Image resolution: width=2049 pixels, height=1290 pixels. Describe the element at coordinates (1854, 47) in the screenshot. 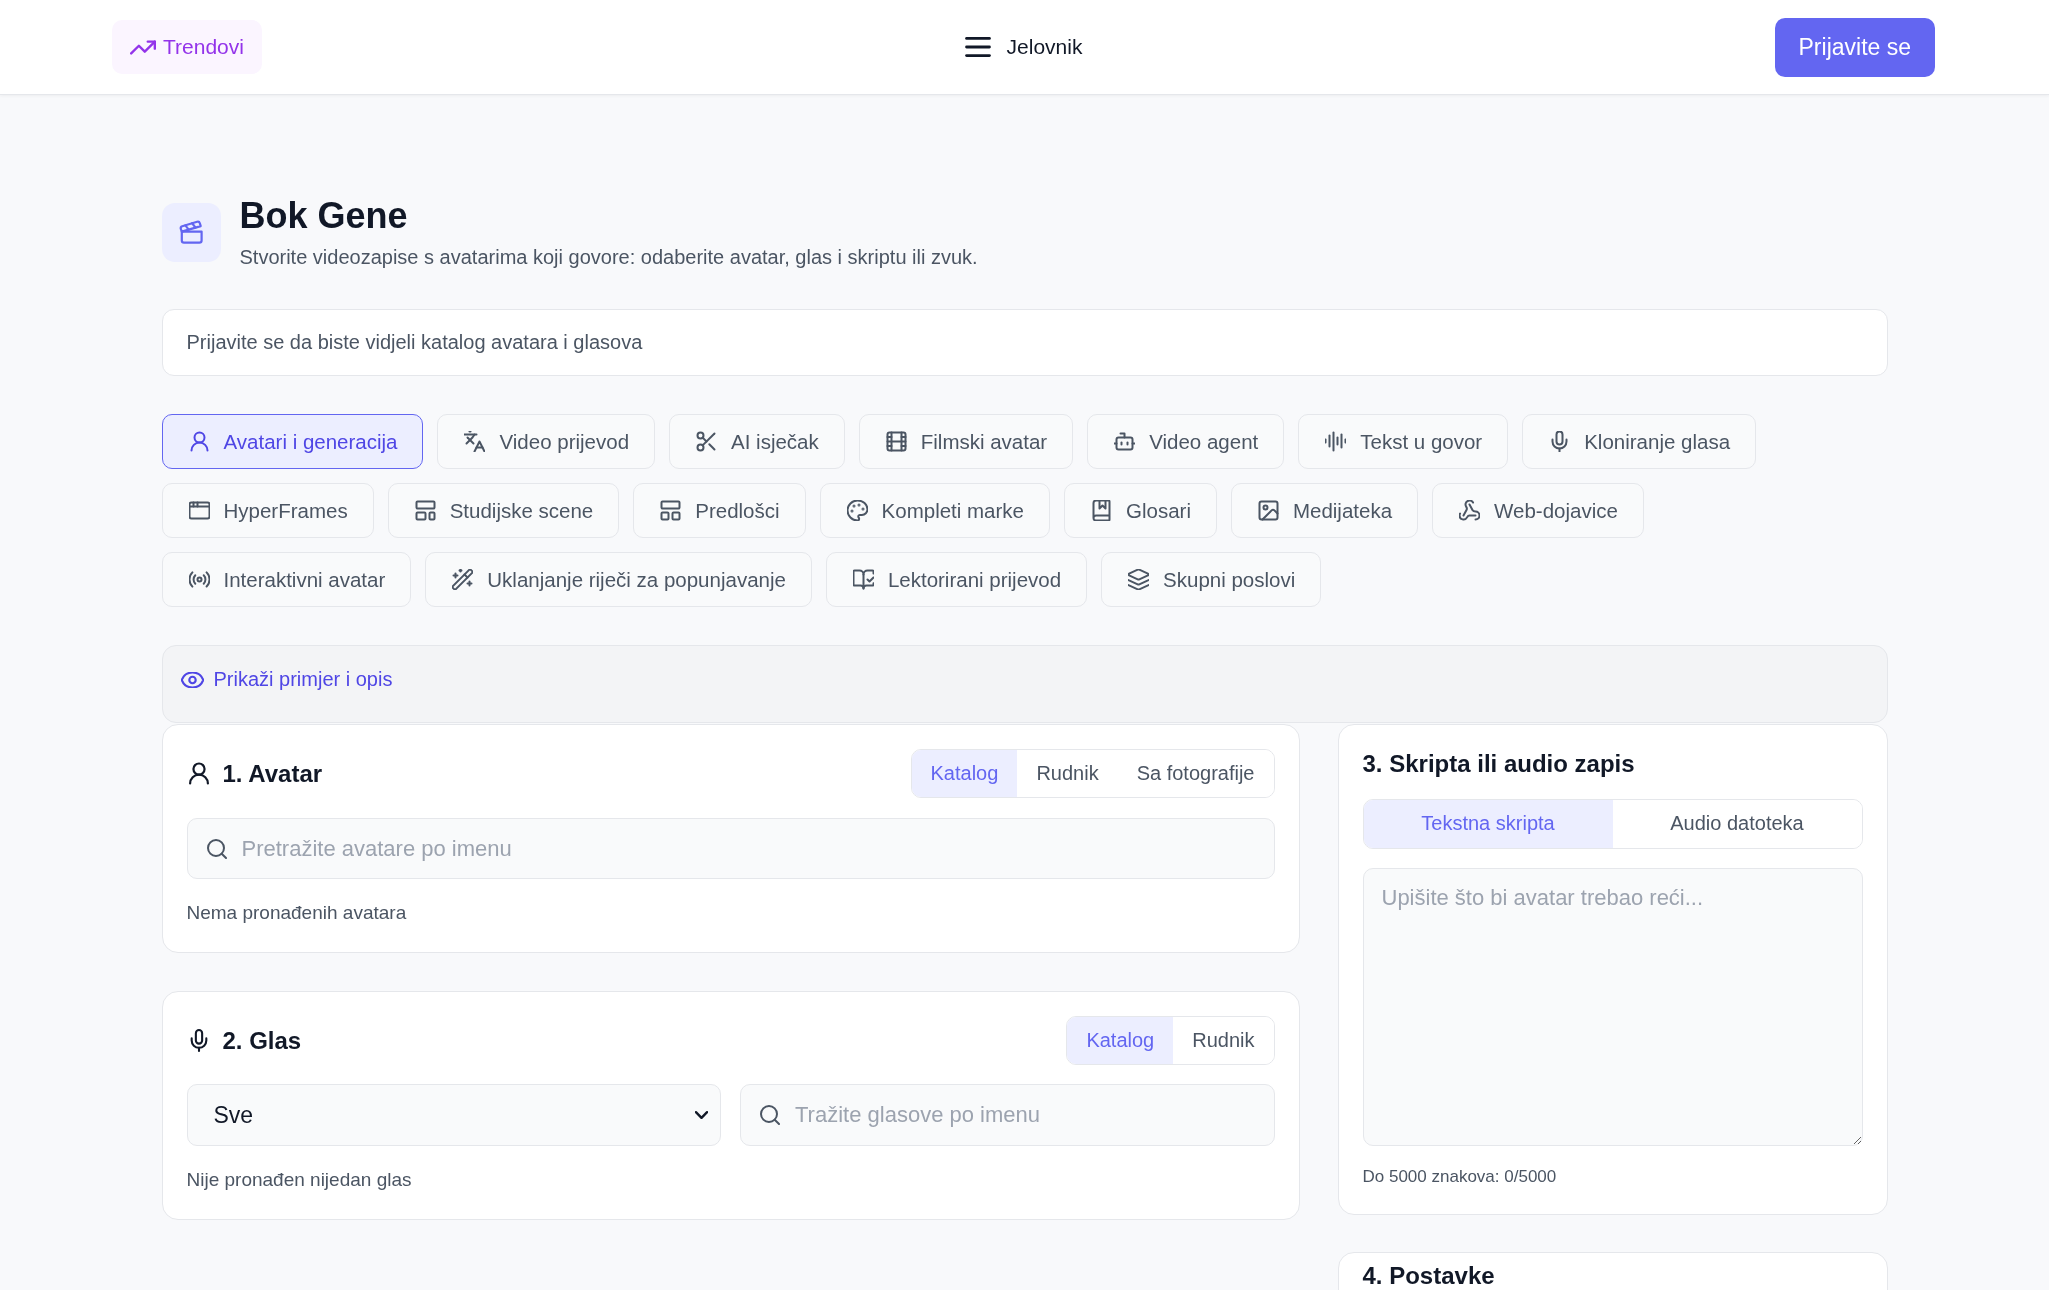

I see `login-button: Prijavite se` at that location.